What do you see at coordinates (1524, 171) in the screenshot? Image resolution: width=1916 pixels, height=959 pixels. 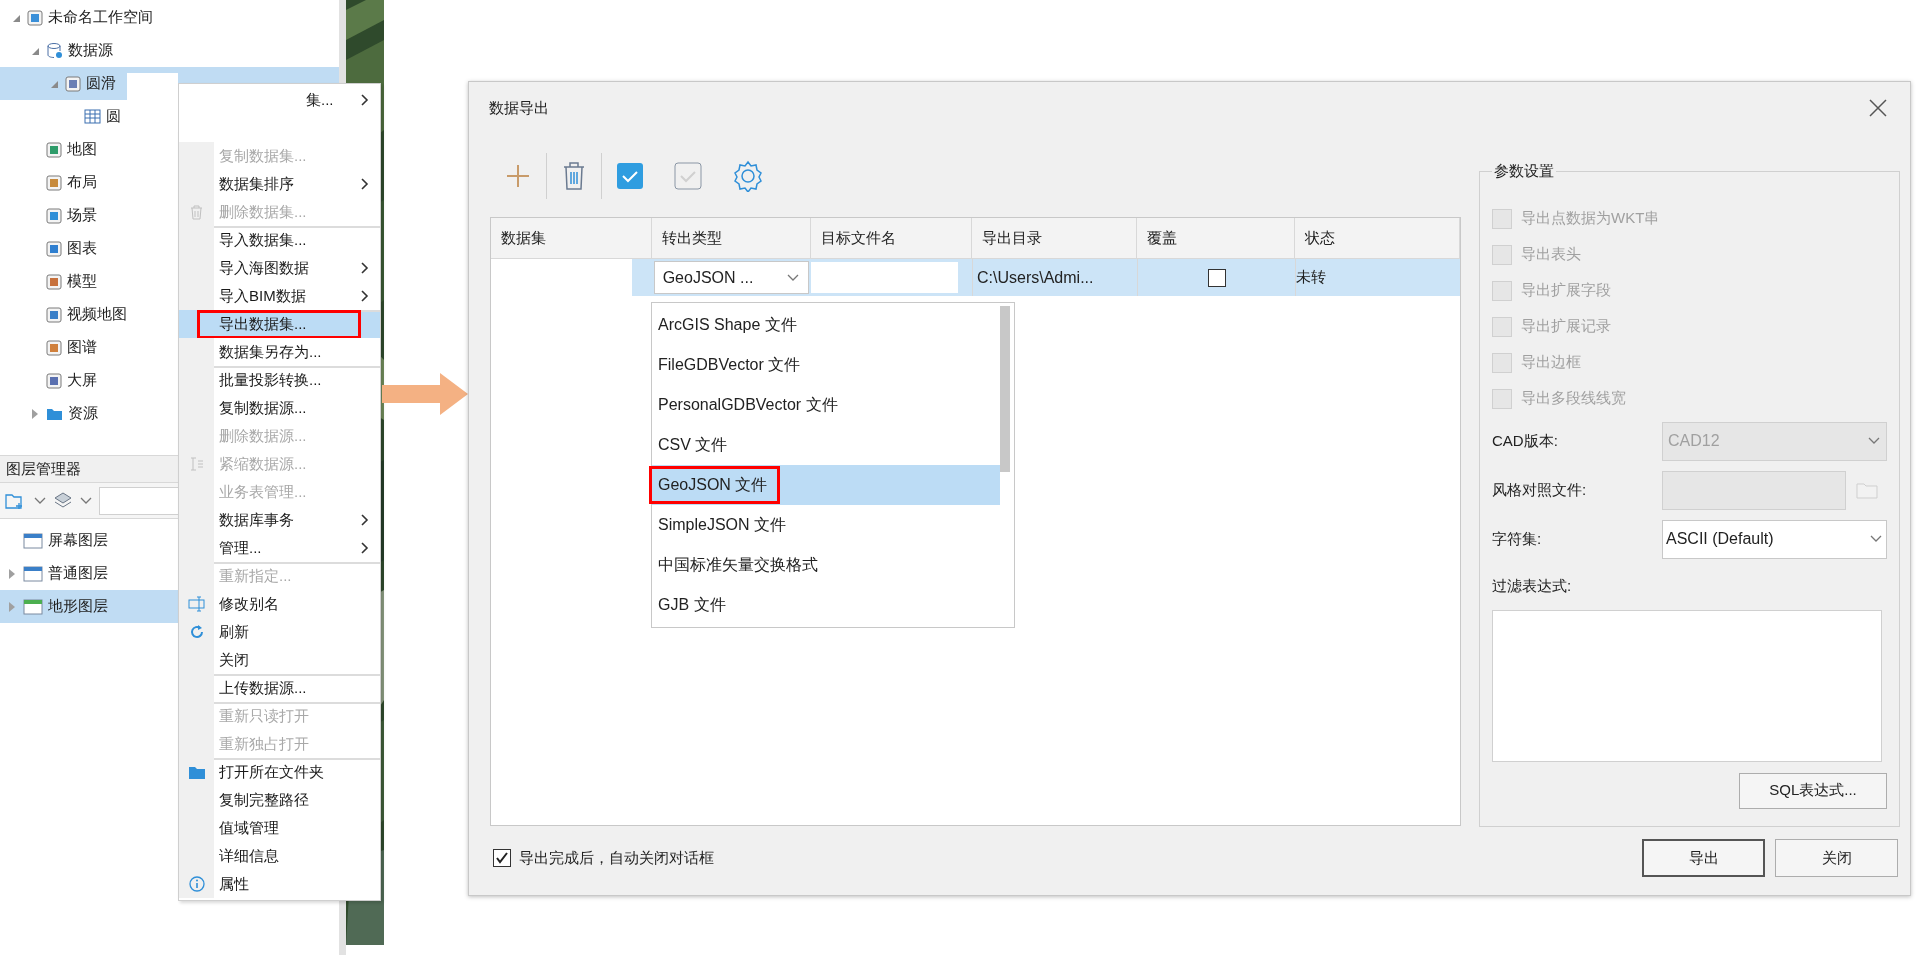 I see `group-title: 参数设置` at bounding box center [1524, 171].